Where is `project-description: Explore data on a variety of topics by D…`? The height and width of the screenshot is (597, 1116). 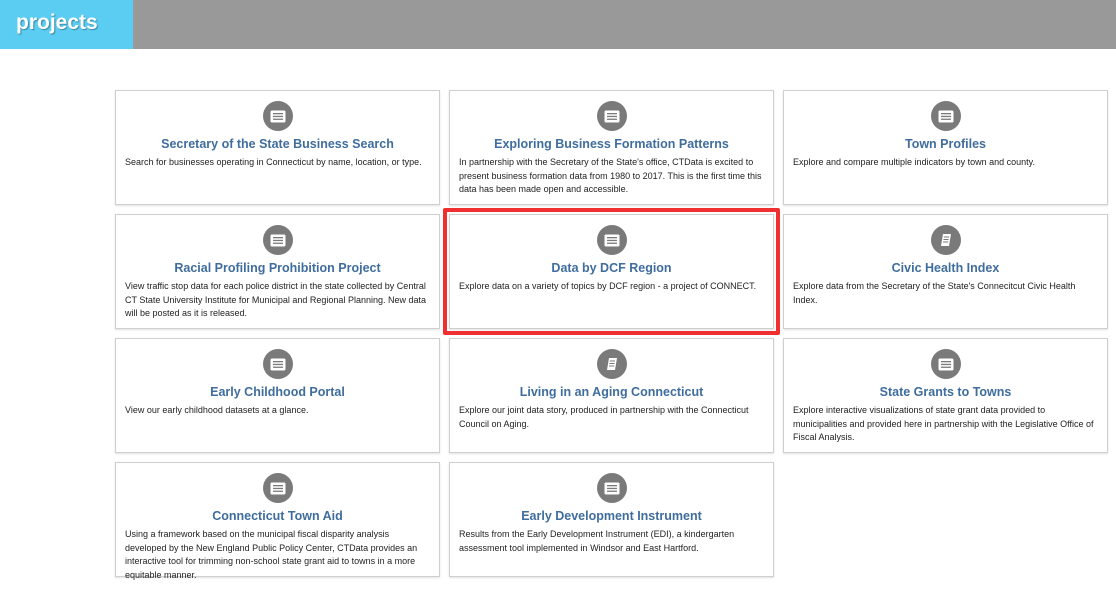 project-description: Explore data on a variety of topics by D… is located at coordinates (608, 286).